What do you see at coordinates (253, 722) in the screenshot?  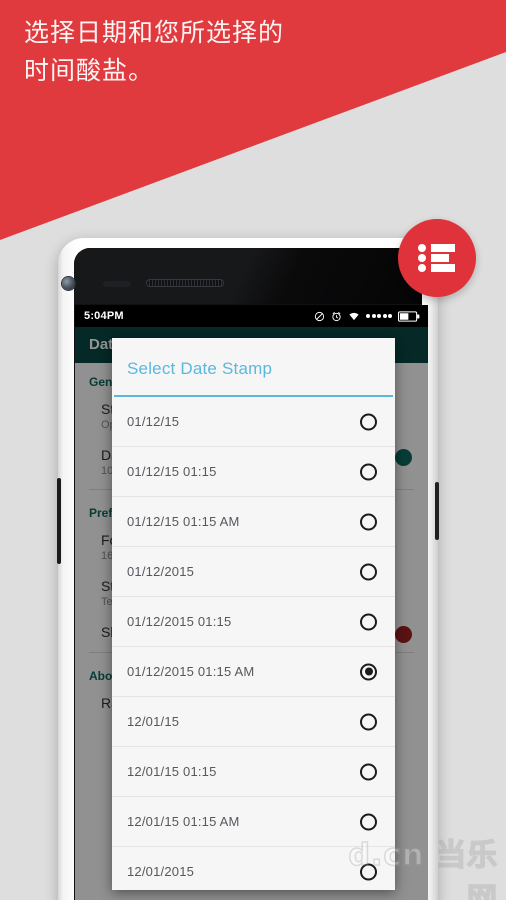 I see `date-format-option-row: 12/01/15` at bounding box center [253, 722].